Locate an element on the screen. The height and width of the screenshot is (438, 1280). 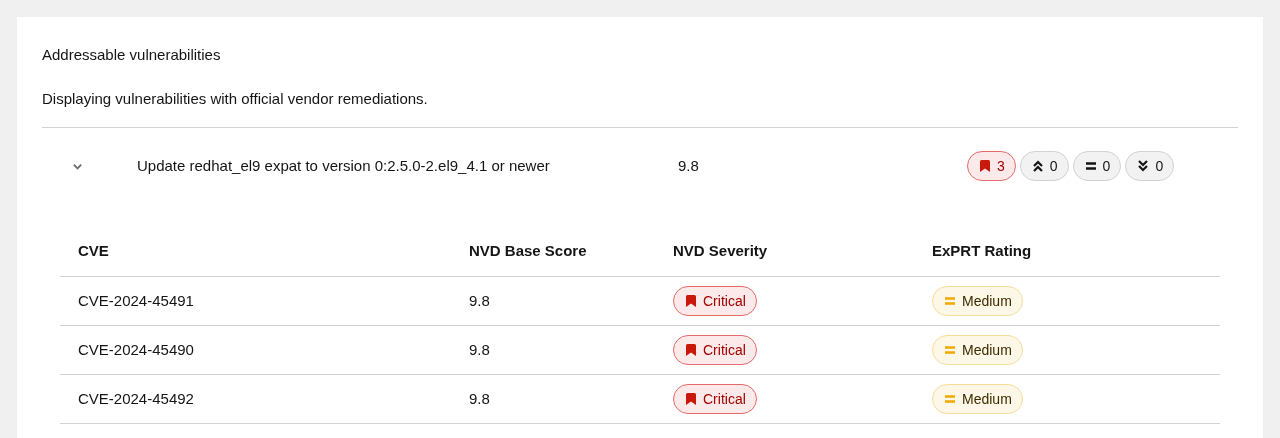
remediation-label: Update redhat_el9 expat to version 0:2.5.0-2.el9_4.1 or newer is located at coordinates (344, 165).